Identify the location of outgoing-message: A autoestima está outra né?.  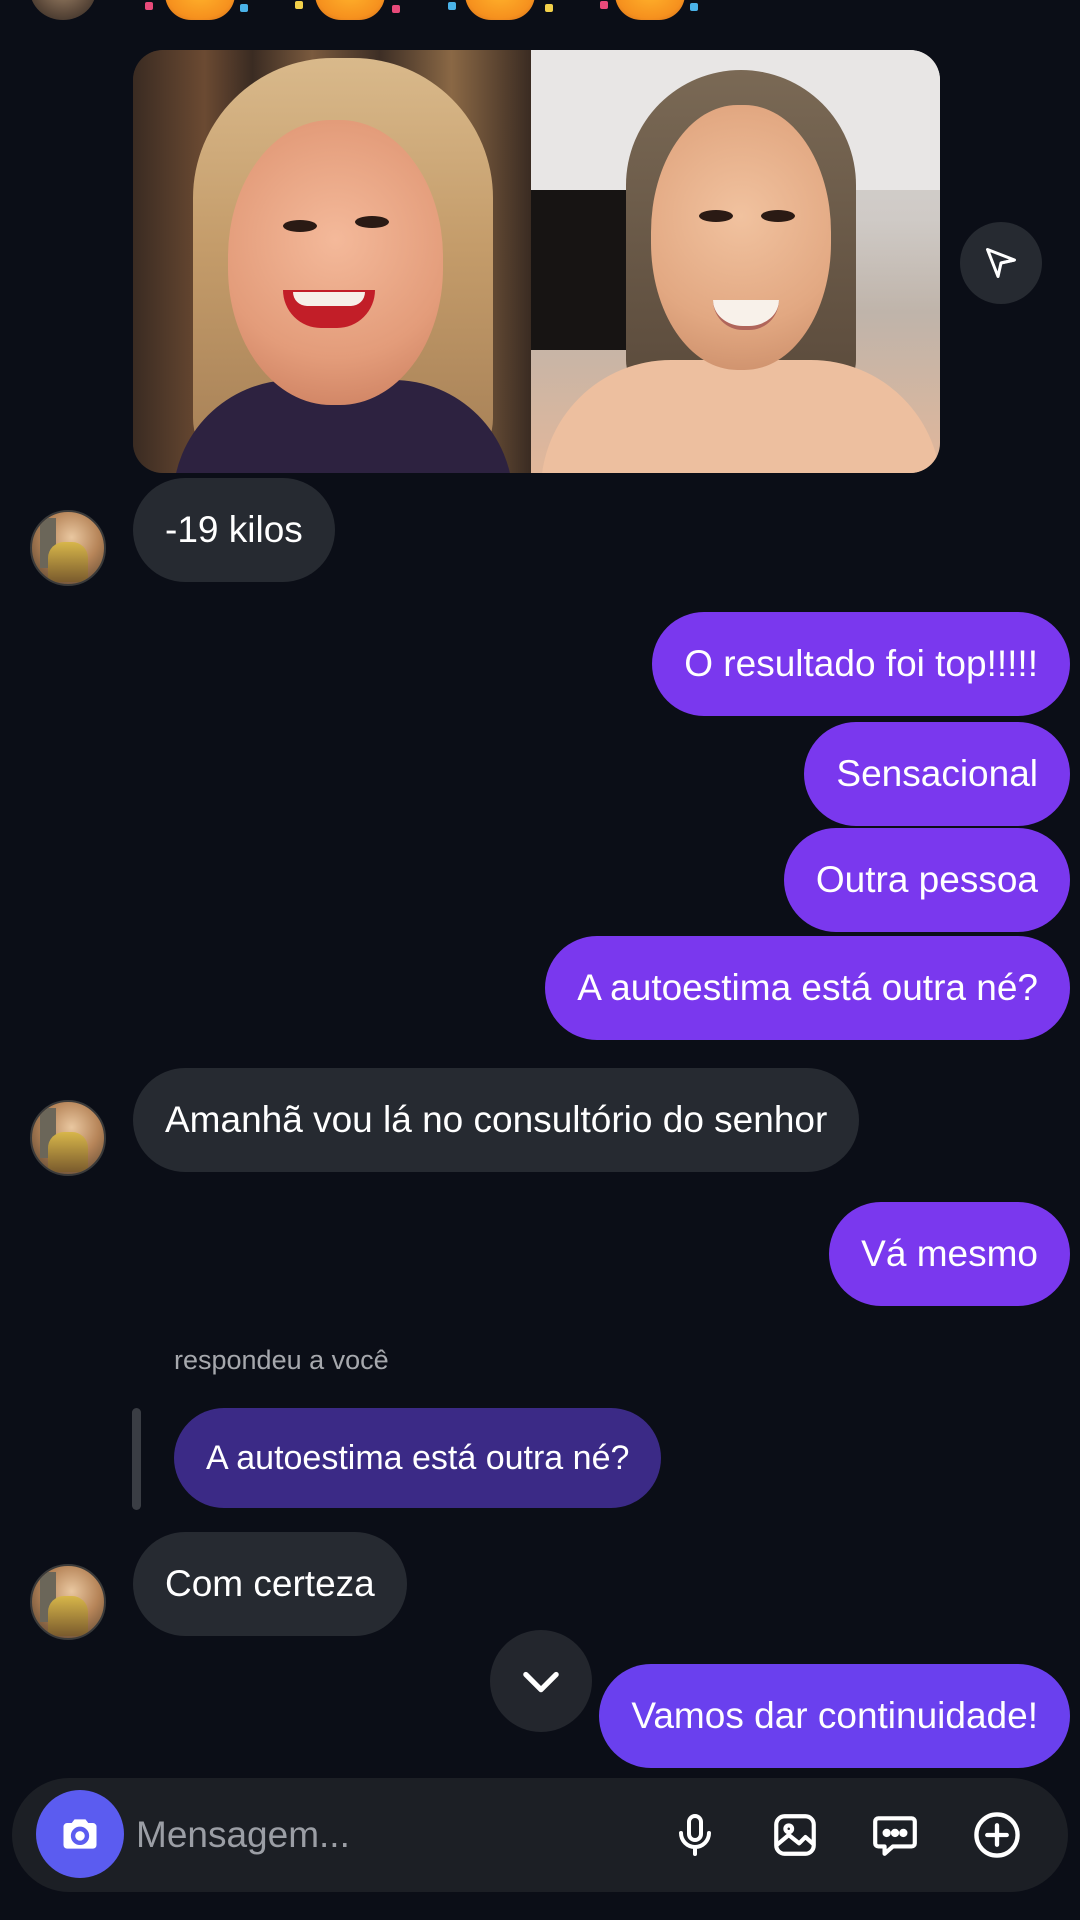
(807, 988).